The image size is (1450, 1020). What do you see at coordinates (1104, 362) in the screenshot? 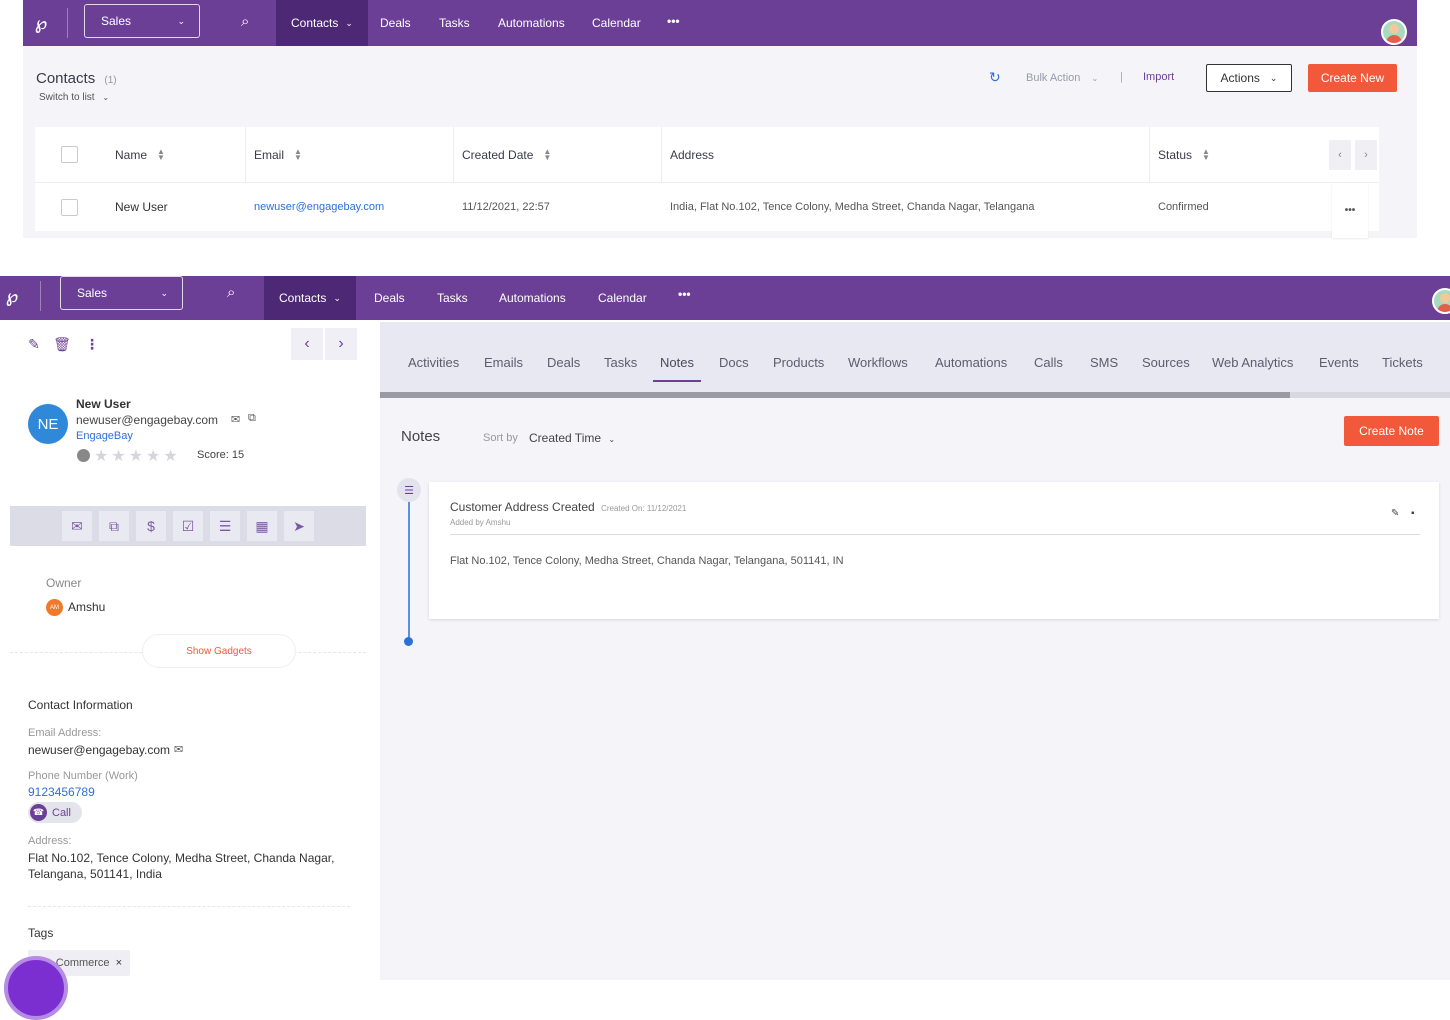
I see `tab-sms: SMS` at bounding box center [1104, 362].